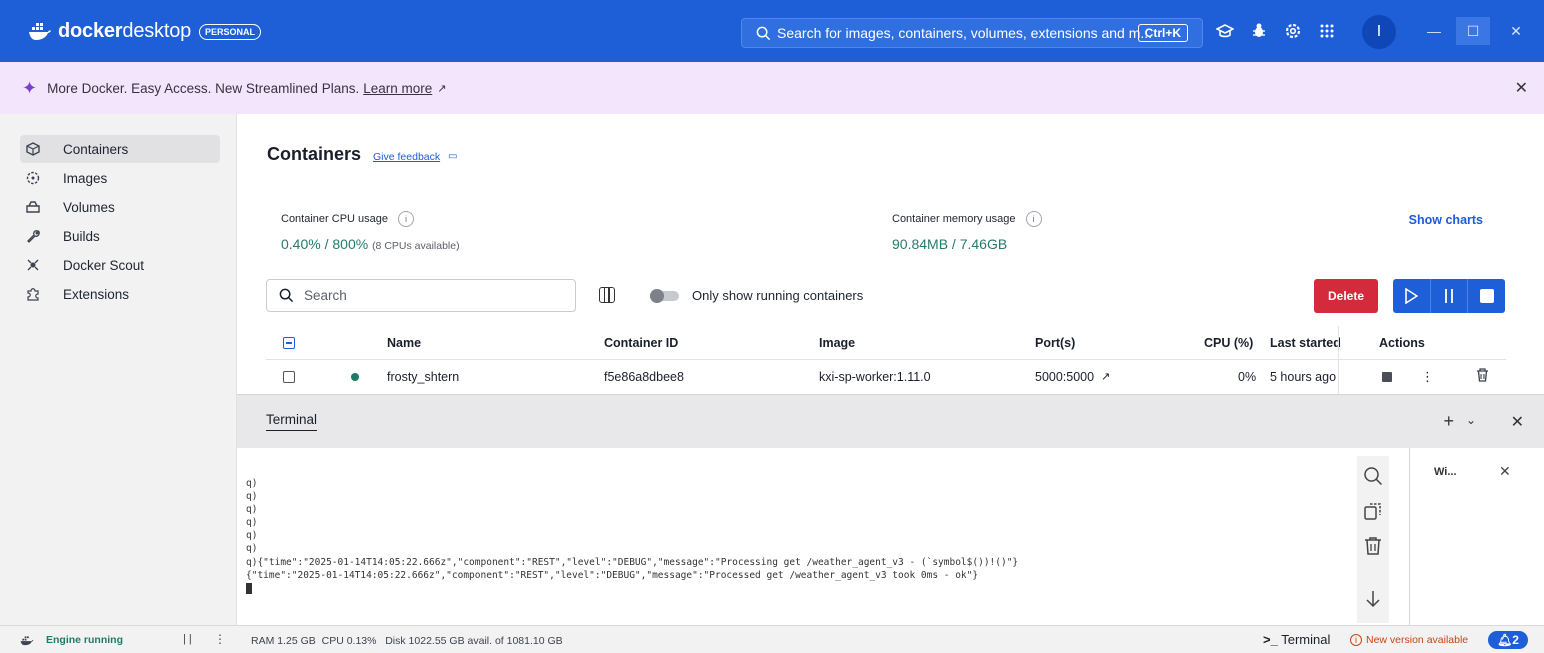 This screenshot has height=653, width=1544. I want to click on terminal-prompt-icon: >_, so click(1270, 639).